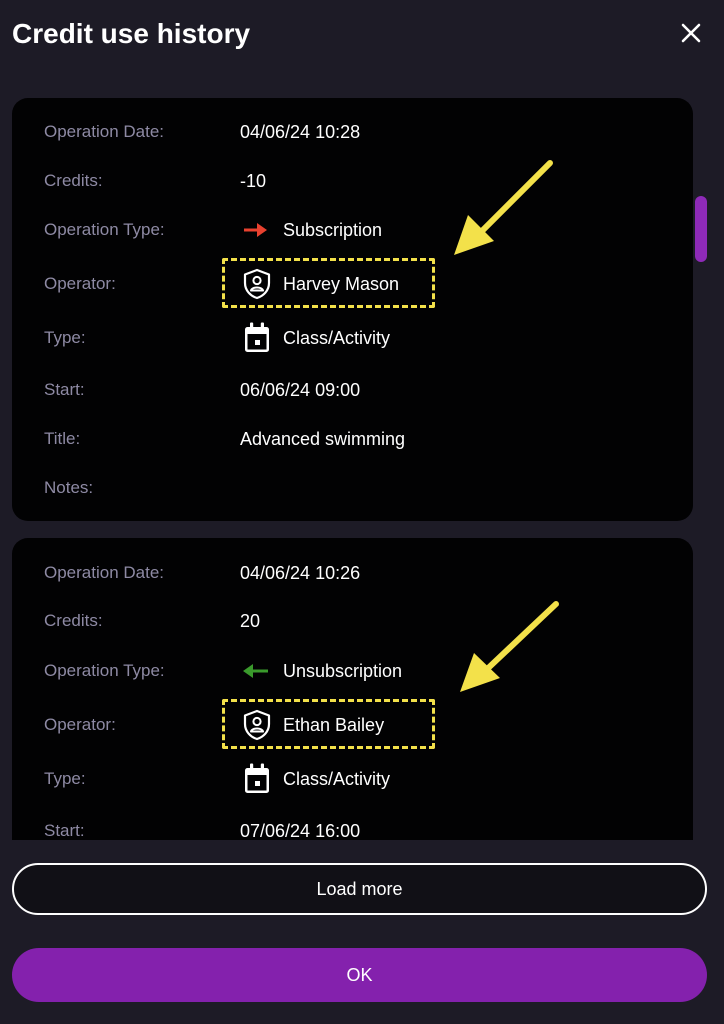 This screenshot has height=1024, width=724. I want to click on notes-label: Notes:, so click(69, 487).